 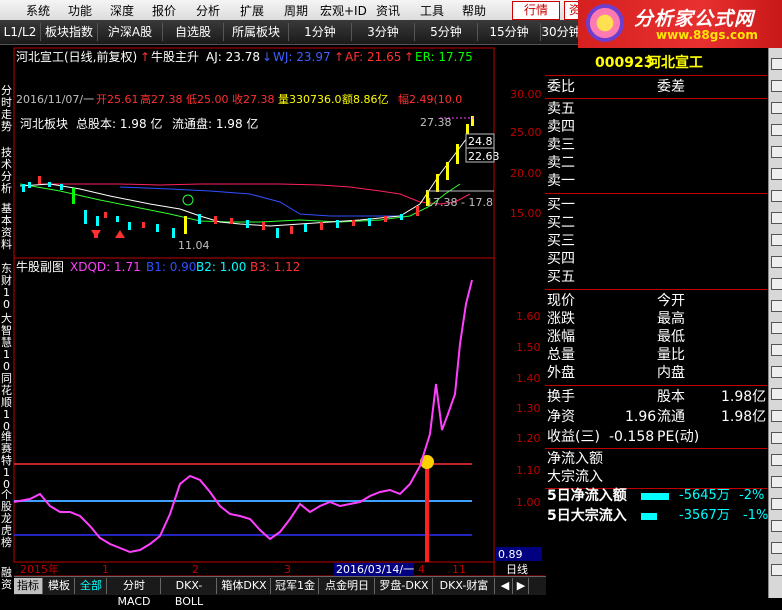 What do you see at coordinates (561, 181) in the screenshot?
I see `sell-1: 卖一` at bounding box center [561, 181].